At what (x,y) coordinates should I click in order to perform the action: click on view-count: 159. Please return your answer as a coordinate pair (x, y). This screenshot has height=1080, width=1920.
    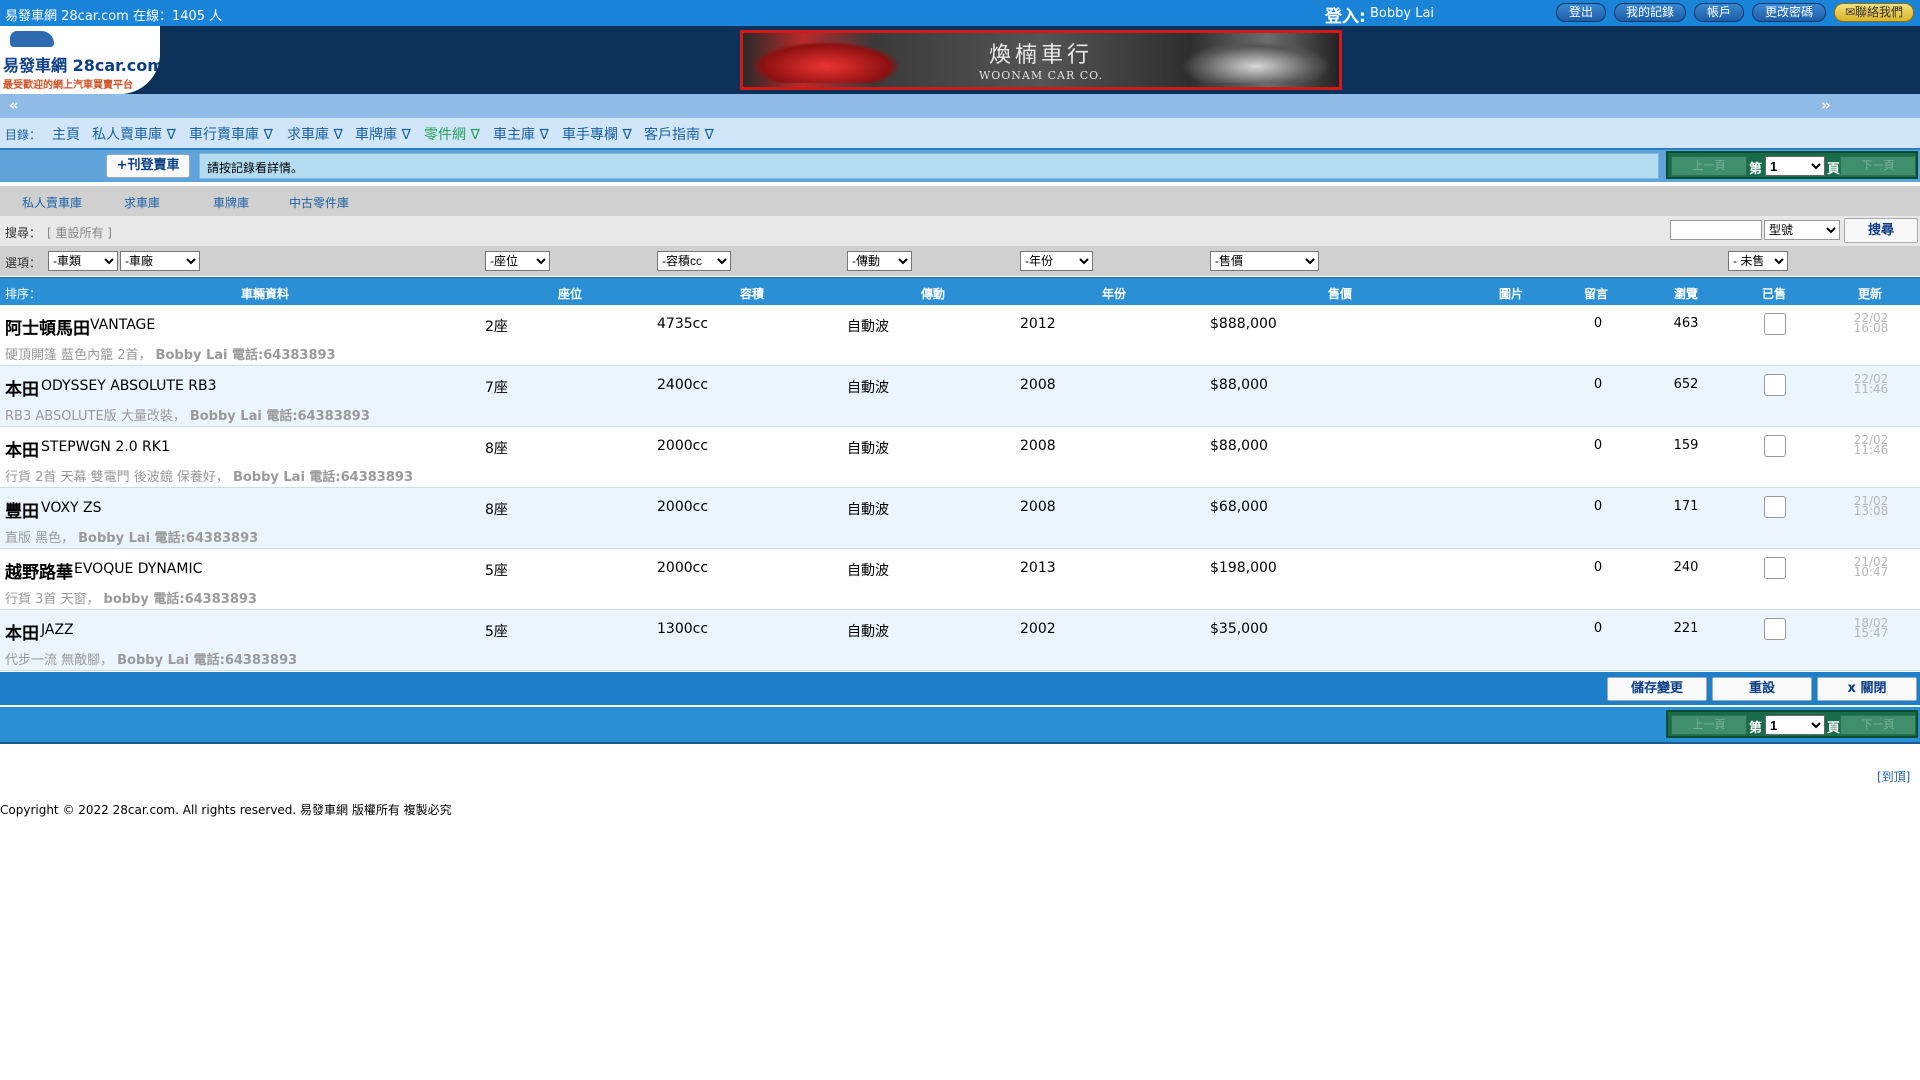
    Looking at the image, I should click on (1686, 445).